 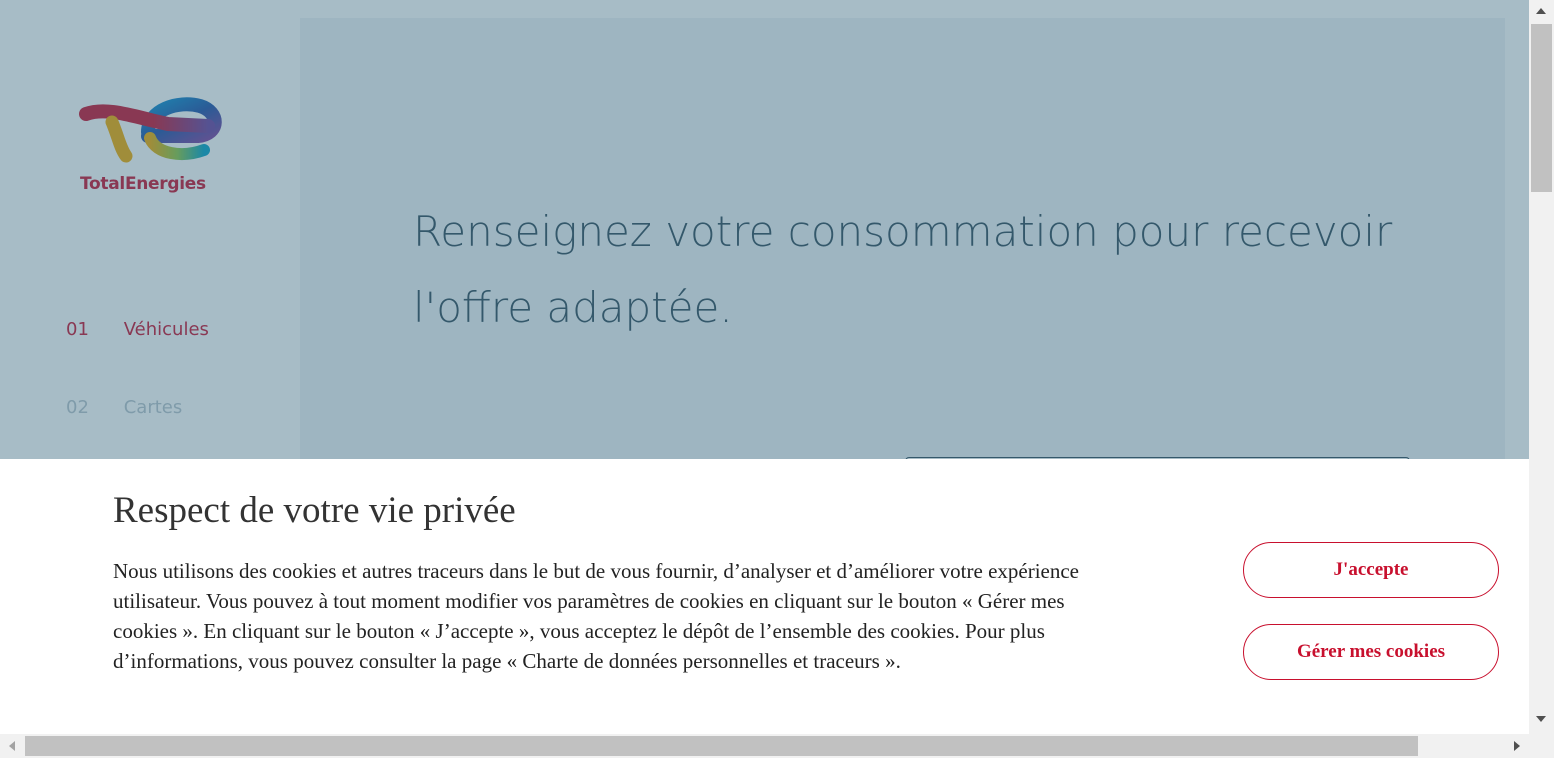 I want to click on manage-cookies-button: Gérer mes cookies, so click(x=1371, y=652).